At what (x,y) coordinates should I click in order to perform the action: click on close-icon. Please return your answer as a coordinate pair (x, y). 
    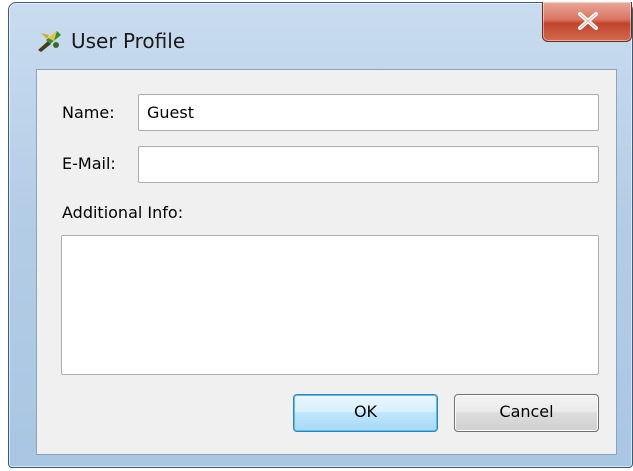
    Looking at the image, I should click on (588, 21).